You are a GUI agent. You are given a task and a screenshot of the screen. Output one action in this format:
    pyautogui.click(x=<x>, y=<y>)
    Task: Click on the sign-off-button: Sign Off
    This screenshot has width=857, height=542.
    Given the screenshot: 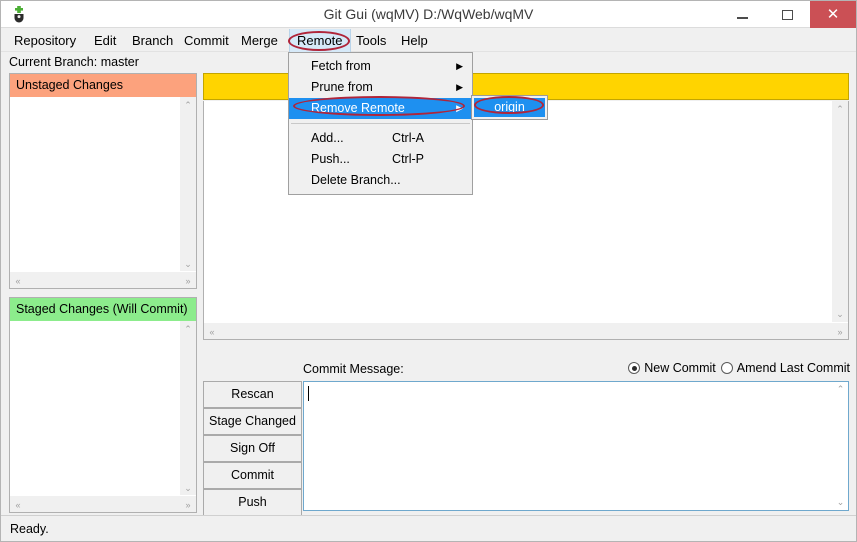 What is the action you would take?
    pyautogui.click(x=252, y=448)
    